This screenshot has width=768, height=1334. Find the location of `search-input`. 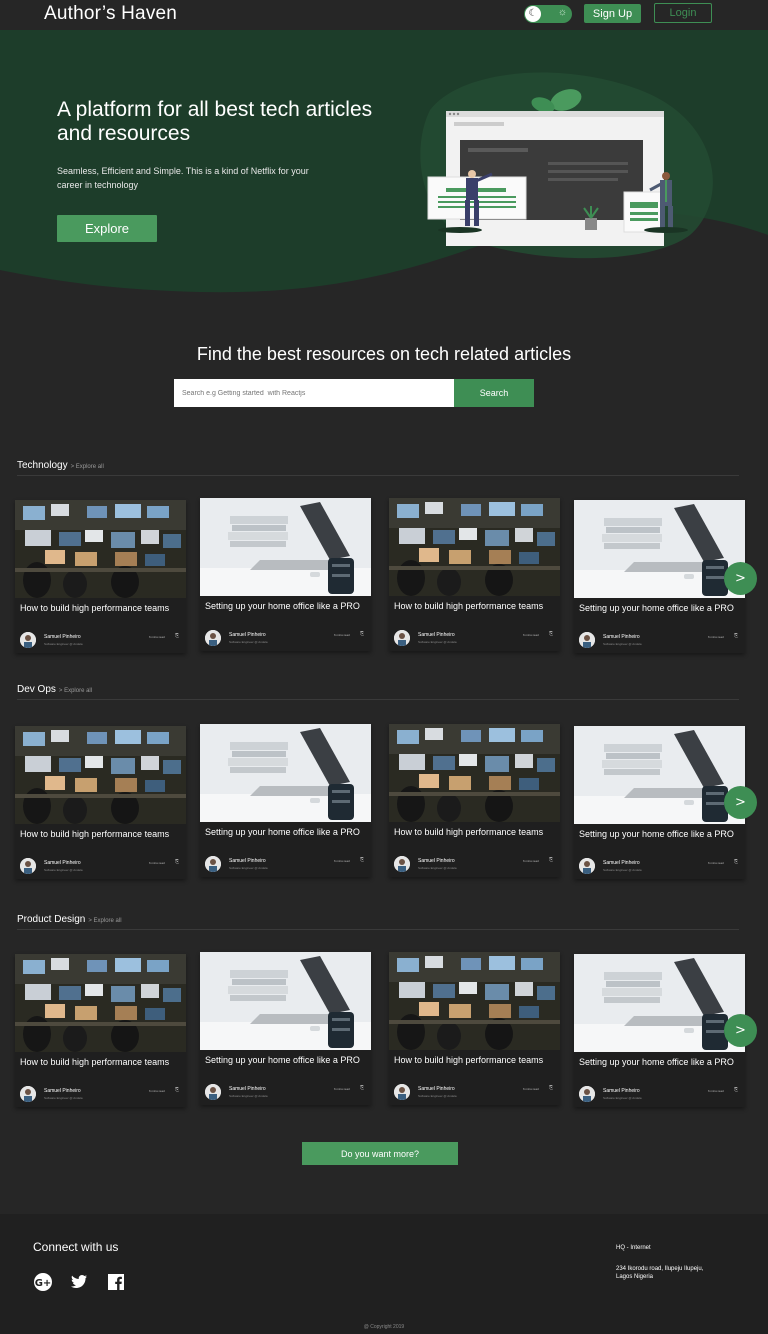

search-input is located at coordinates (314, 393).